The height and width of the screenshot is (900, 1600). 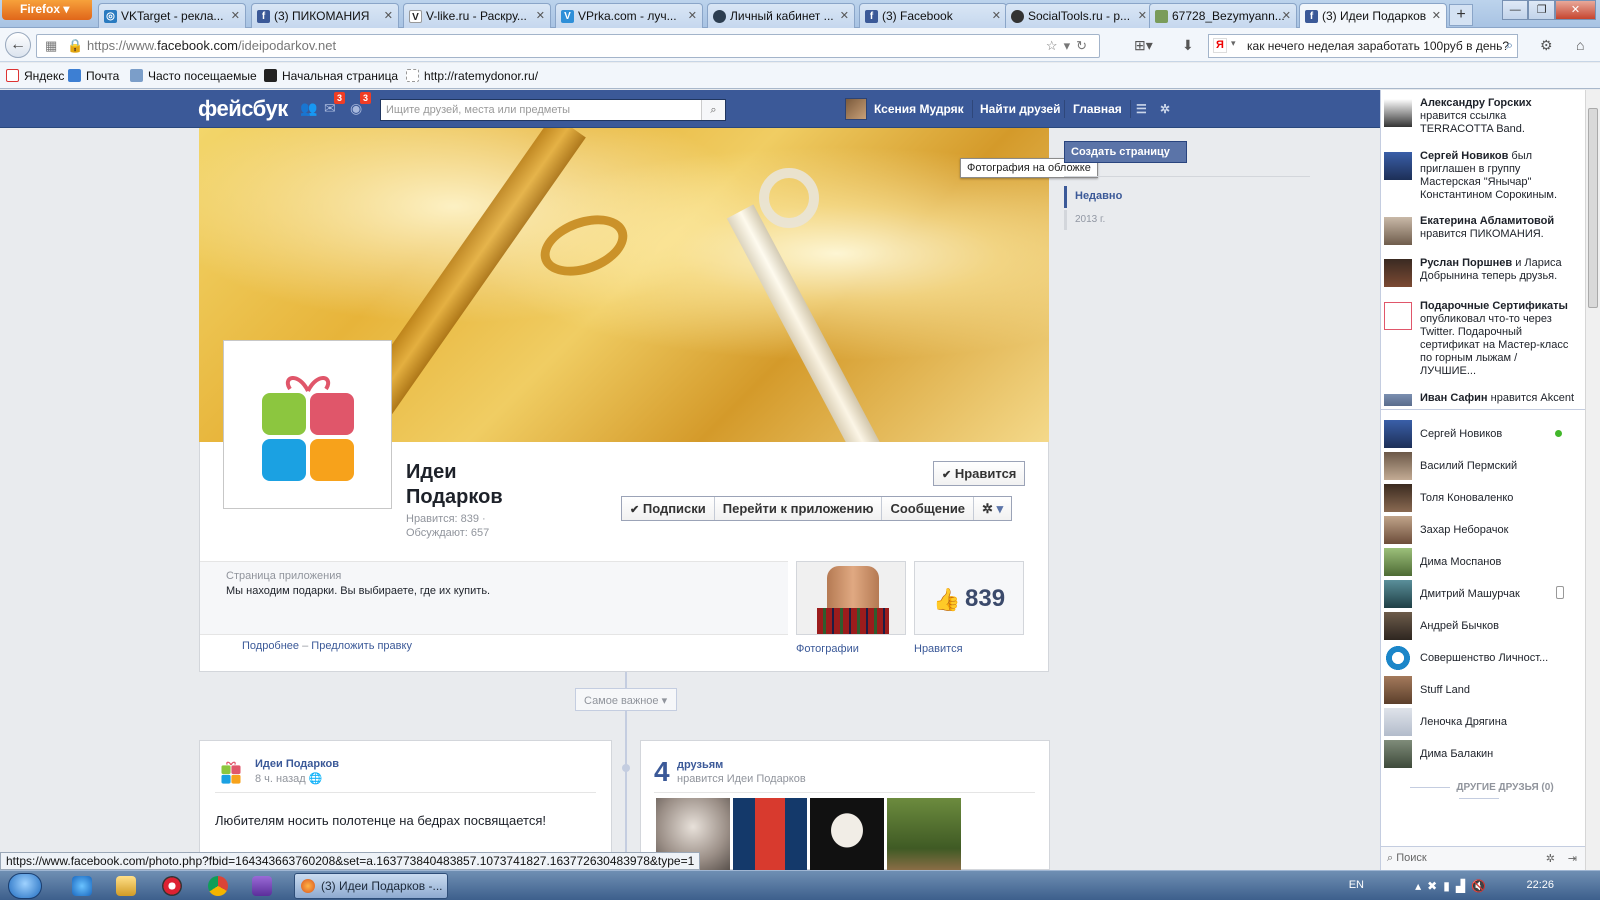 I want to click on chat-contact: Леночка Дрягина, so click(x=1479, y=722).